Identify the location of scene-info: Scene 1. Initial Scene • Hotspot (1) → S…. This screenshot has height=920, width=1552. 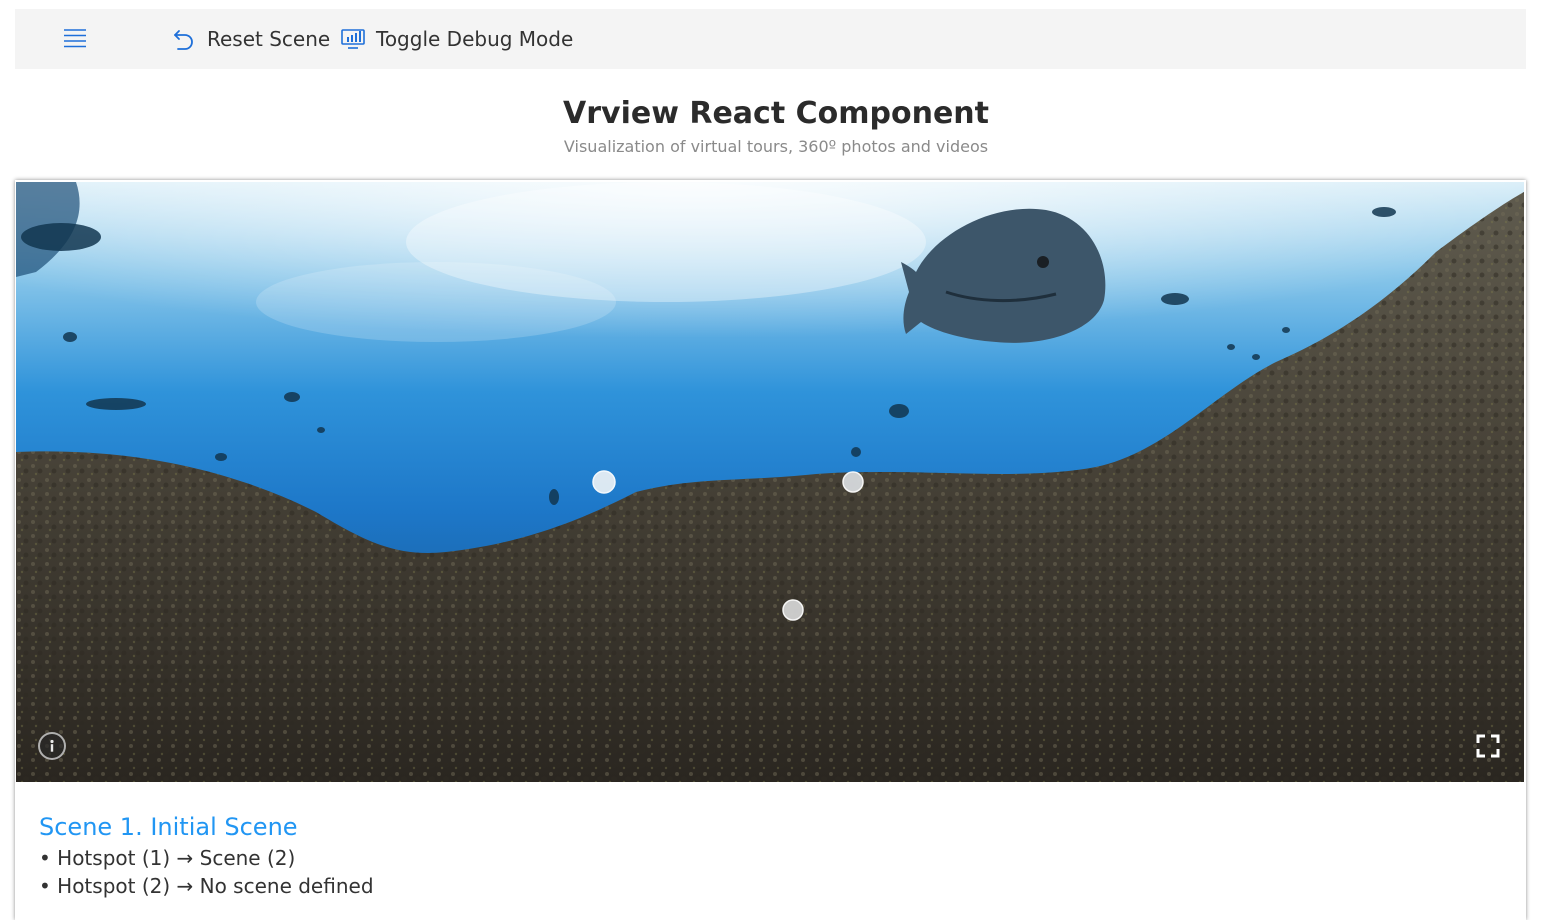
(206, 855).